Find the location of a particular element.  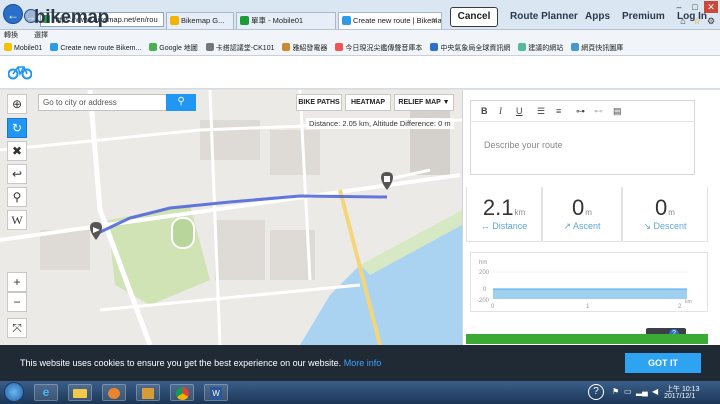

stat-ascent: 0m ↗ Ascent is located at coordinates (582, 214).